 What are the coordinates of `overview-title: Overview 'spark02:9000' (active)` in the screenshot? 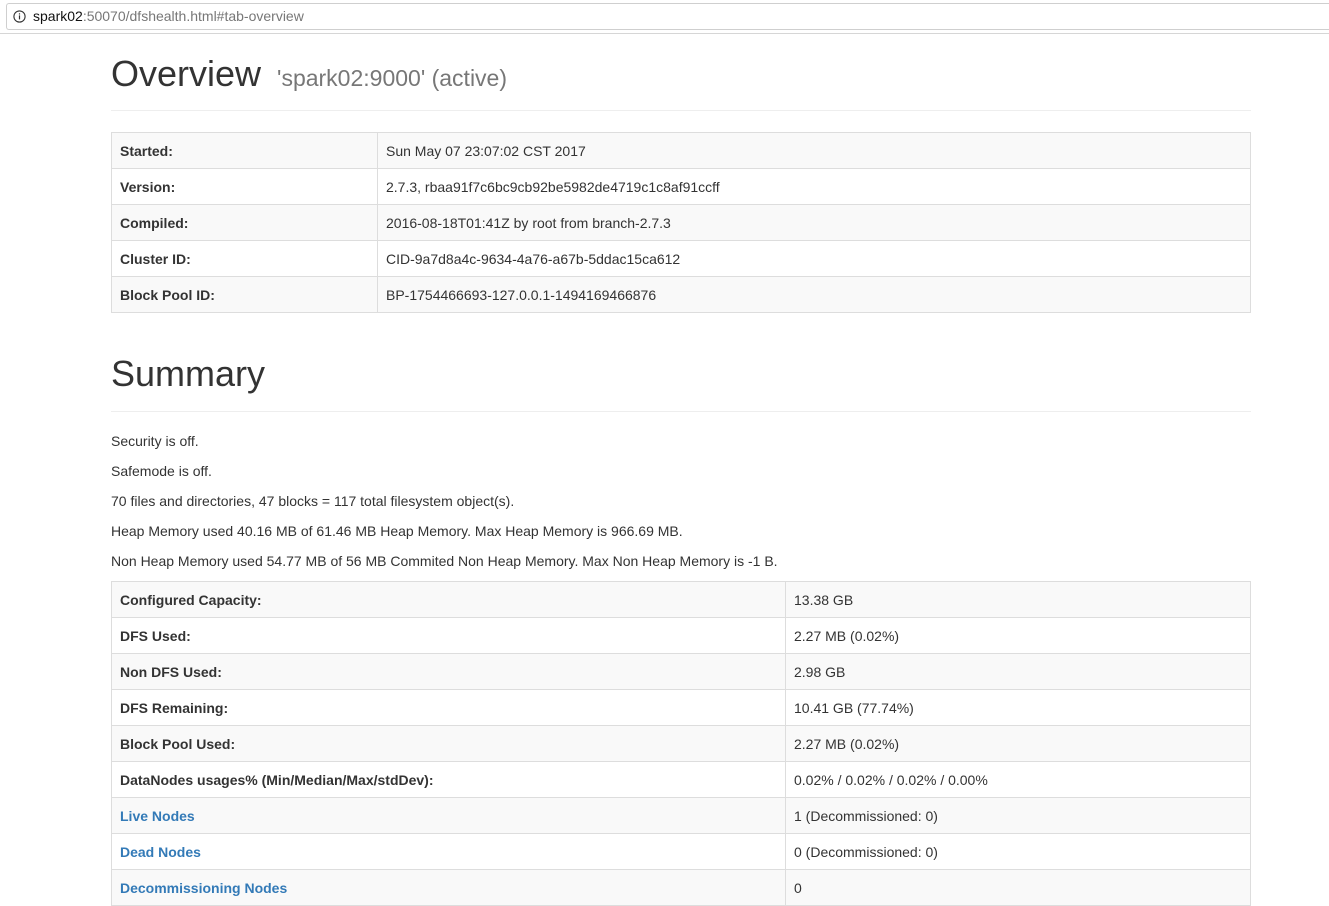 It's located at (309, 76).